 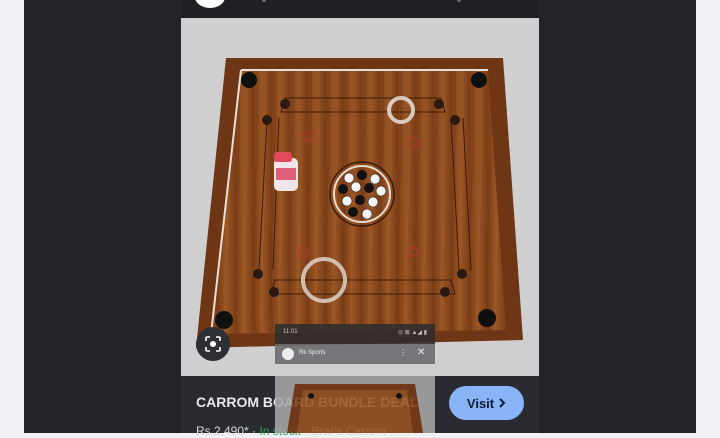 What do you see at coordinates (355, 334) in the screenshot?
I see `overlay-status-bar: 11:01 ◎ ⊠ ▲◢ ▮` at bounding box center [355, 334].